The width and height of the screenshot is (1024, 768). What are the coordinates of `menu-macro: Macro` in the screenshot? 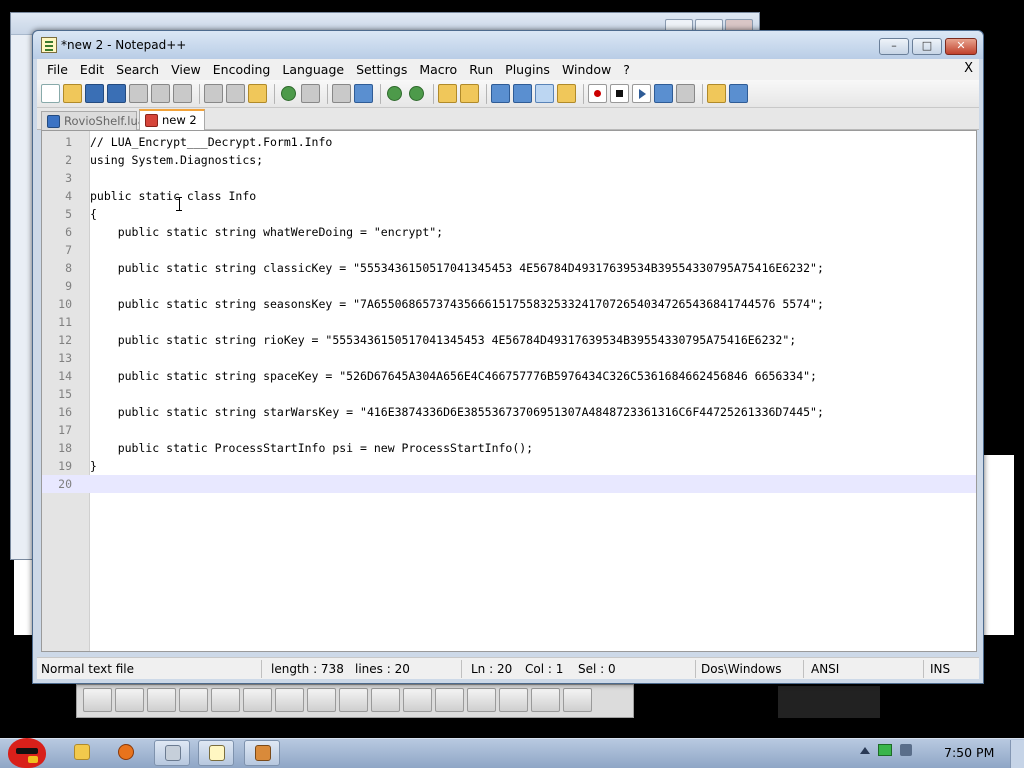 It's located at (438, 69).